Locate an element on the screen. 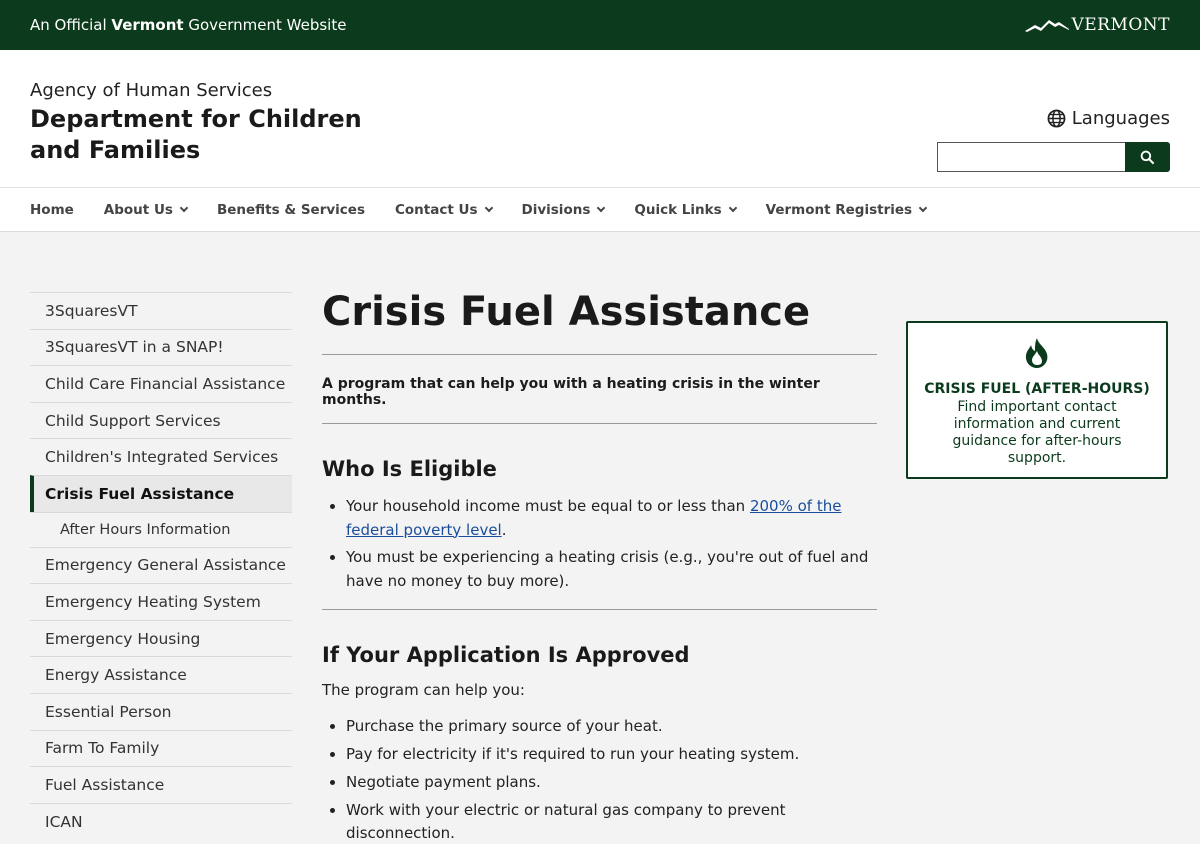  mountain-icon is located at coordinates (1047, 26).